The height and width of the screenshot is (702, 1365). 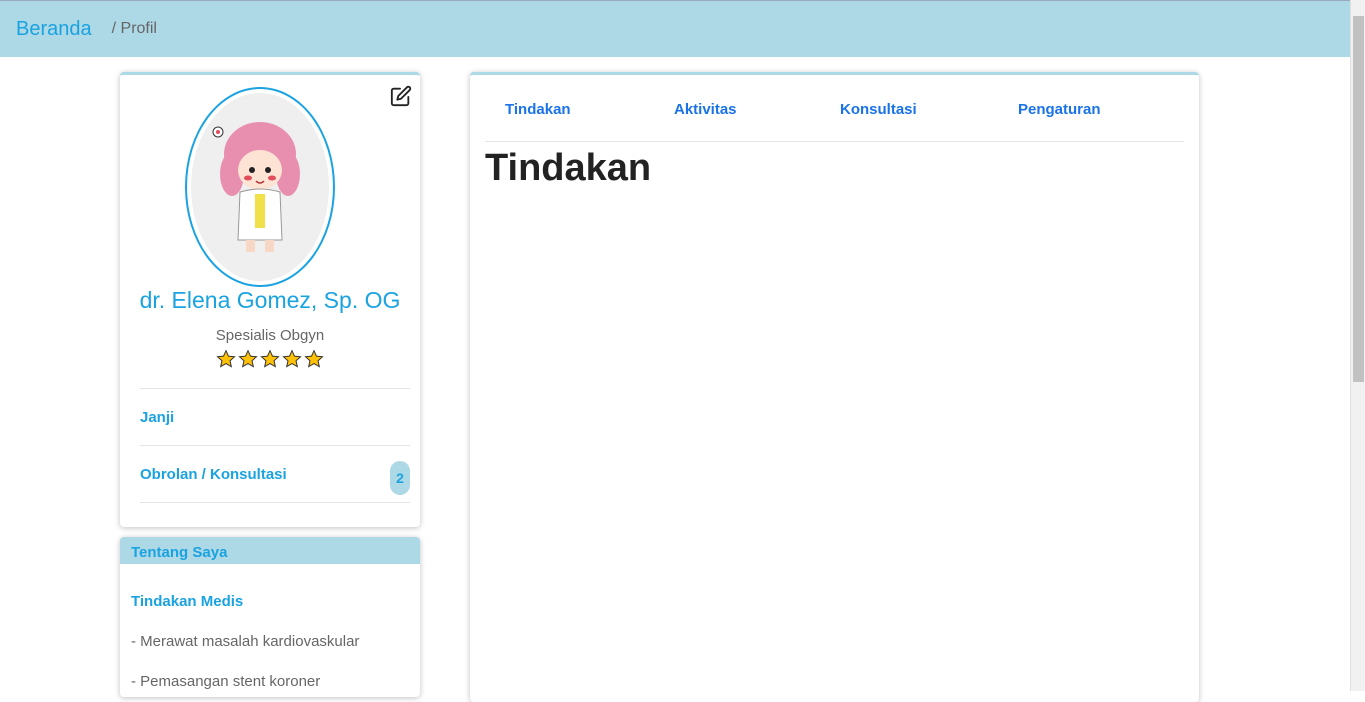 I want to click on rating-stars, so click(x=270, y=359).